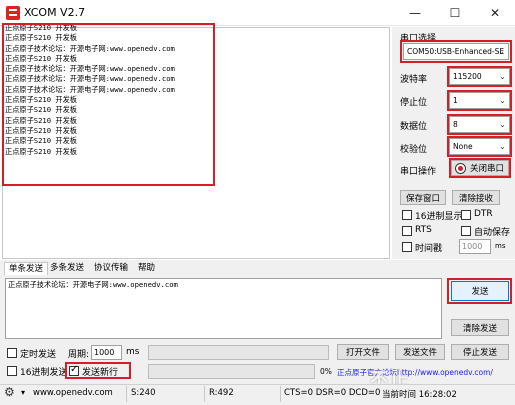  I want to click on auto-save-label: 自动保存, so click(492, 233).